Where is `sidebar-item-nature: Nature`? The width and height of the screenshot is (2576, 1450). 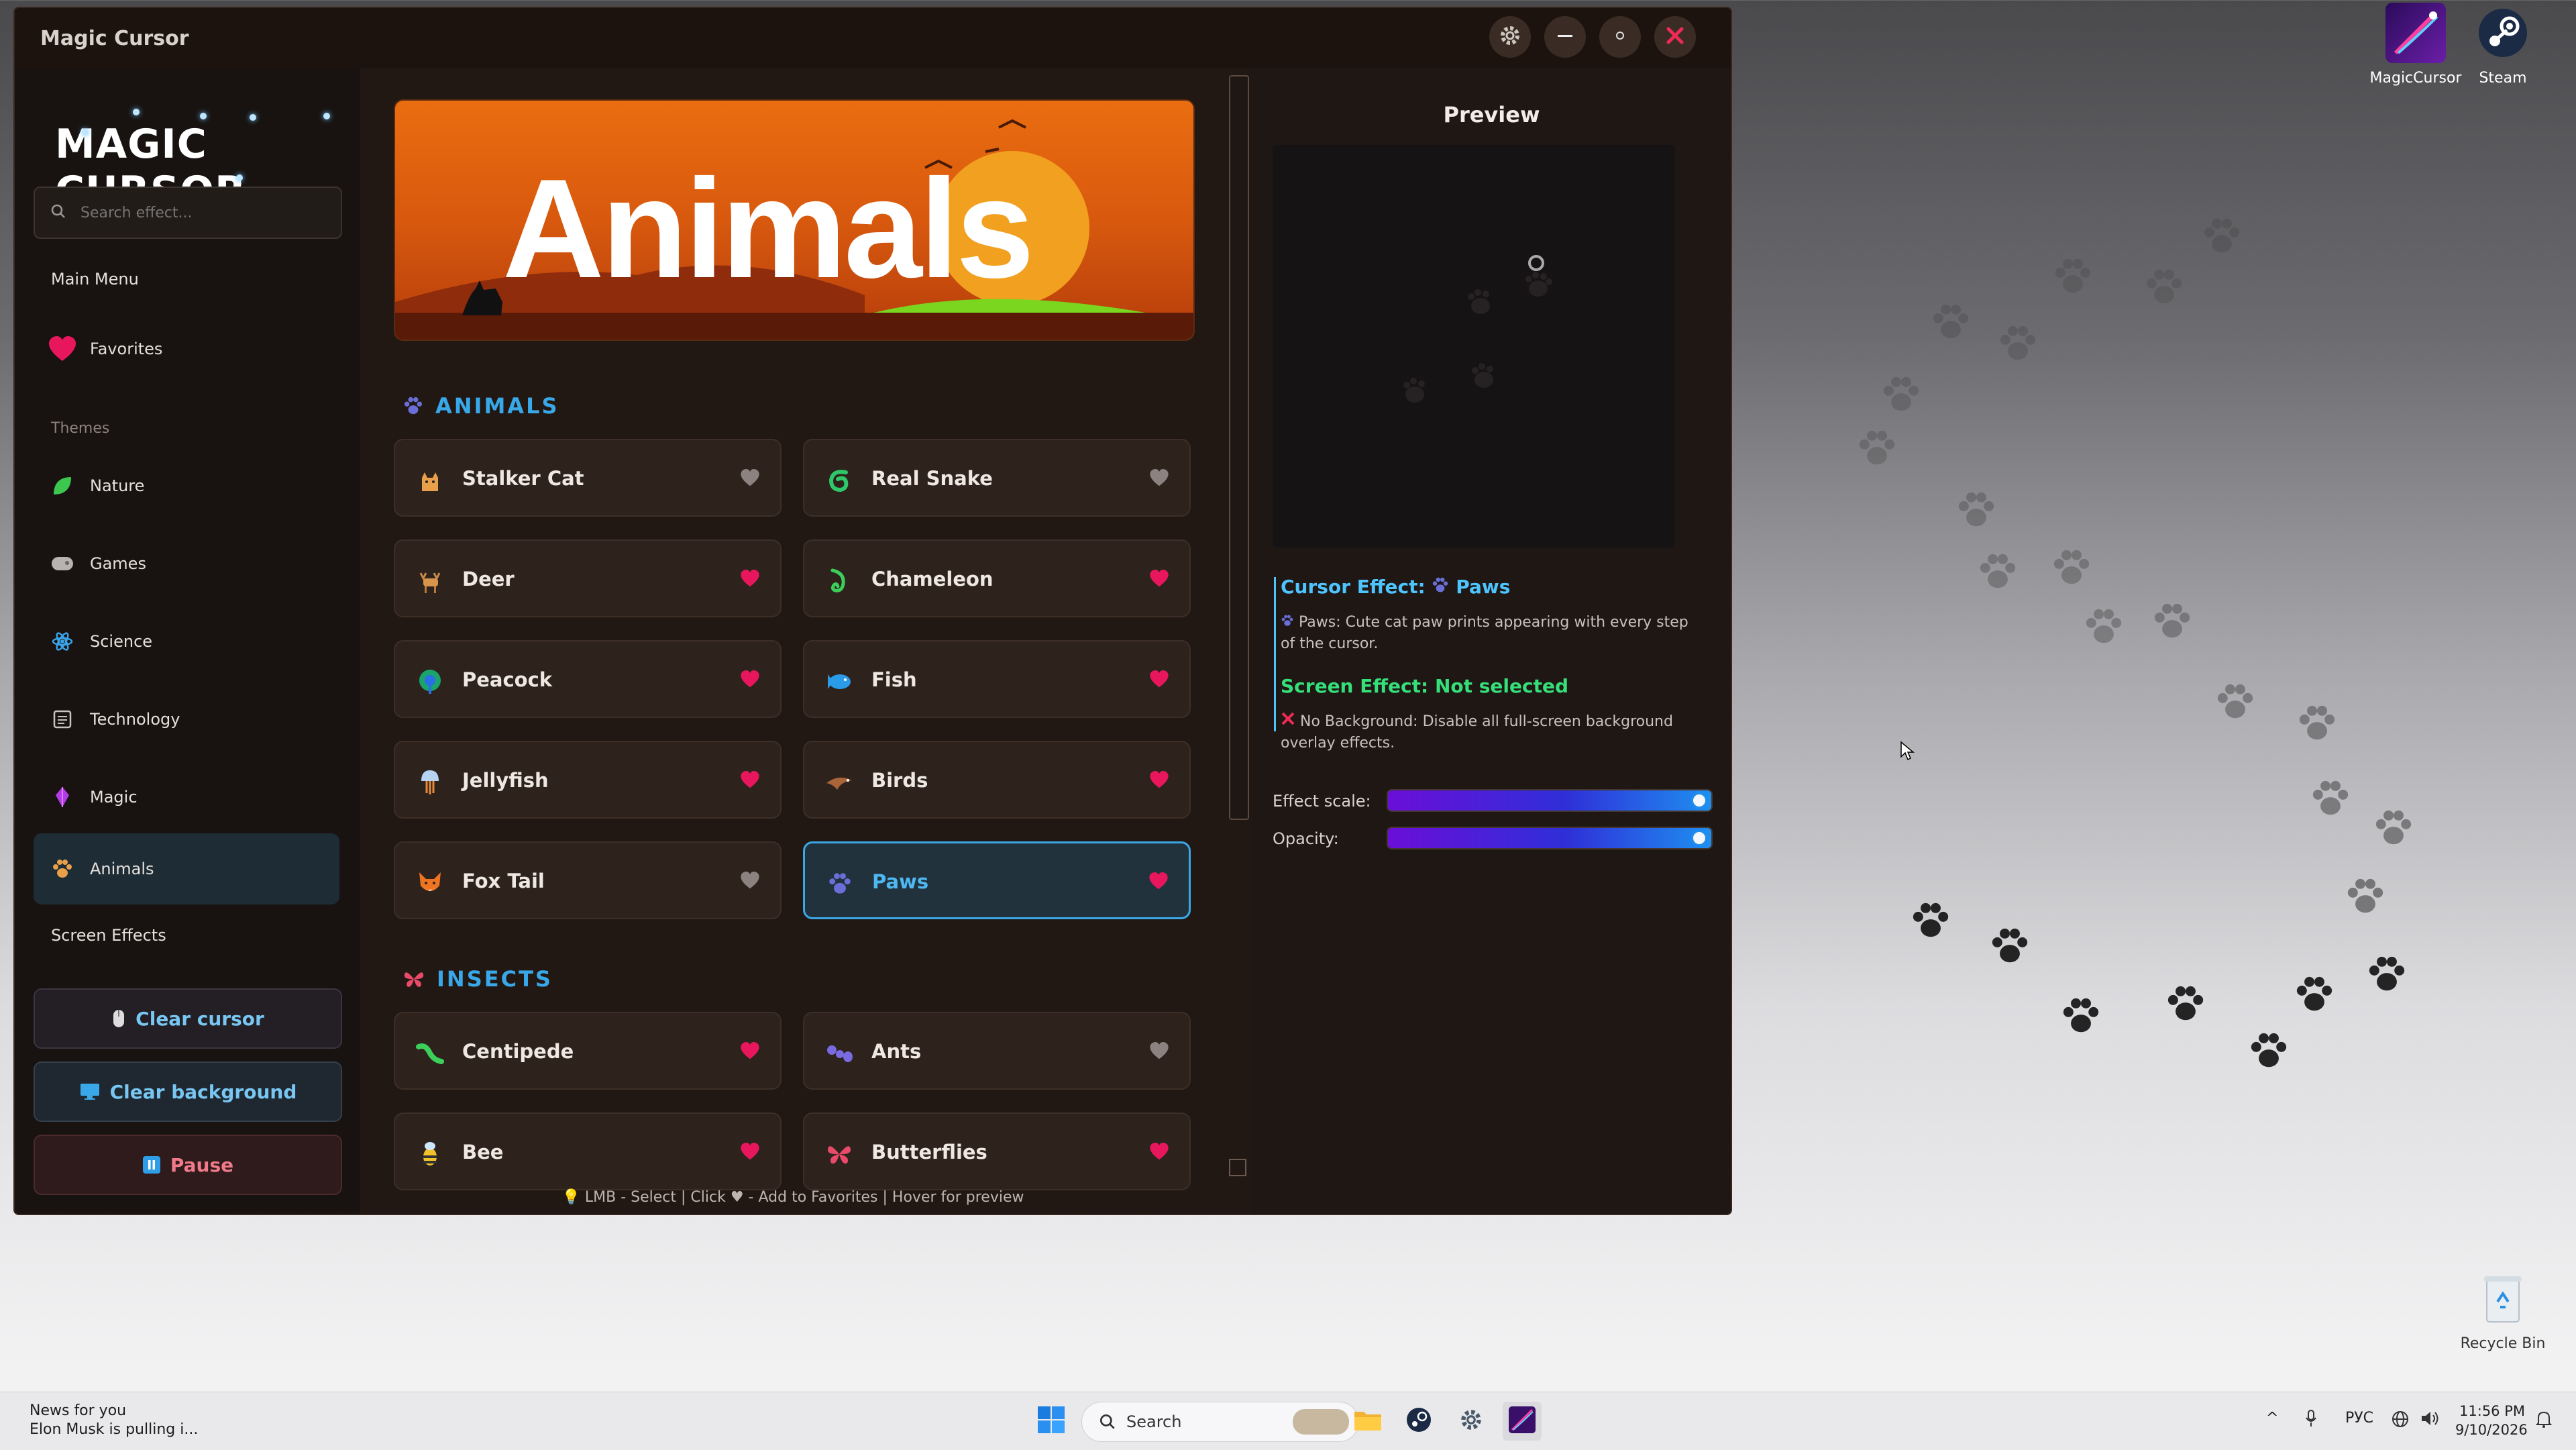 sidebar-item-nature: Nature is located at coordinates (186, 485).